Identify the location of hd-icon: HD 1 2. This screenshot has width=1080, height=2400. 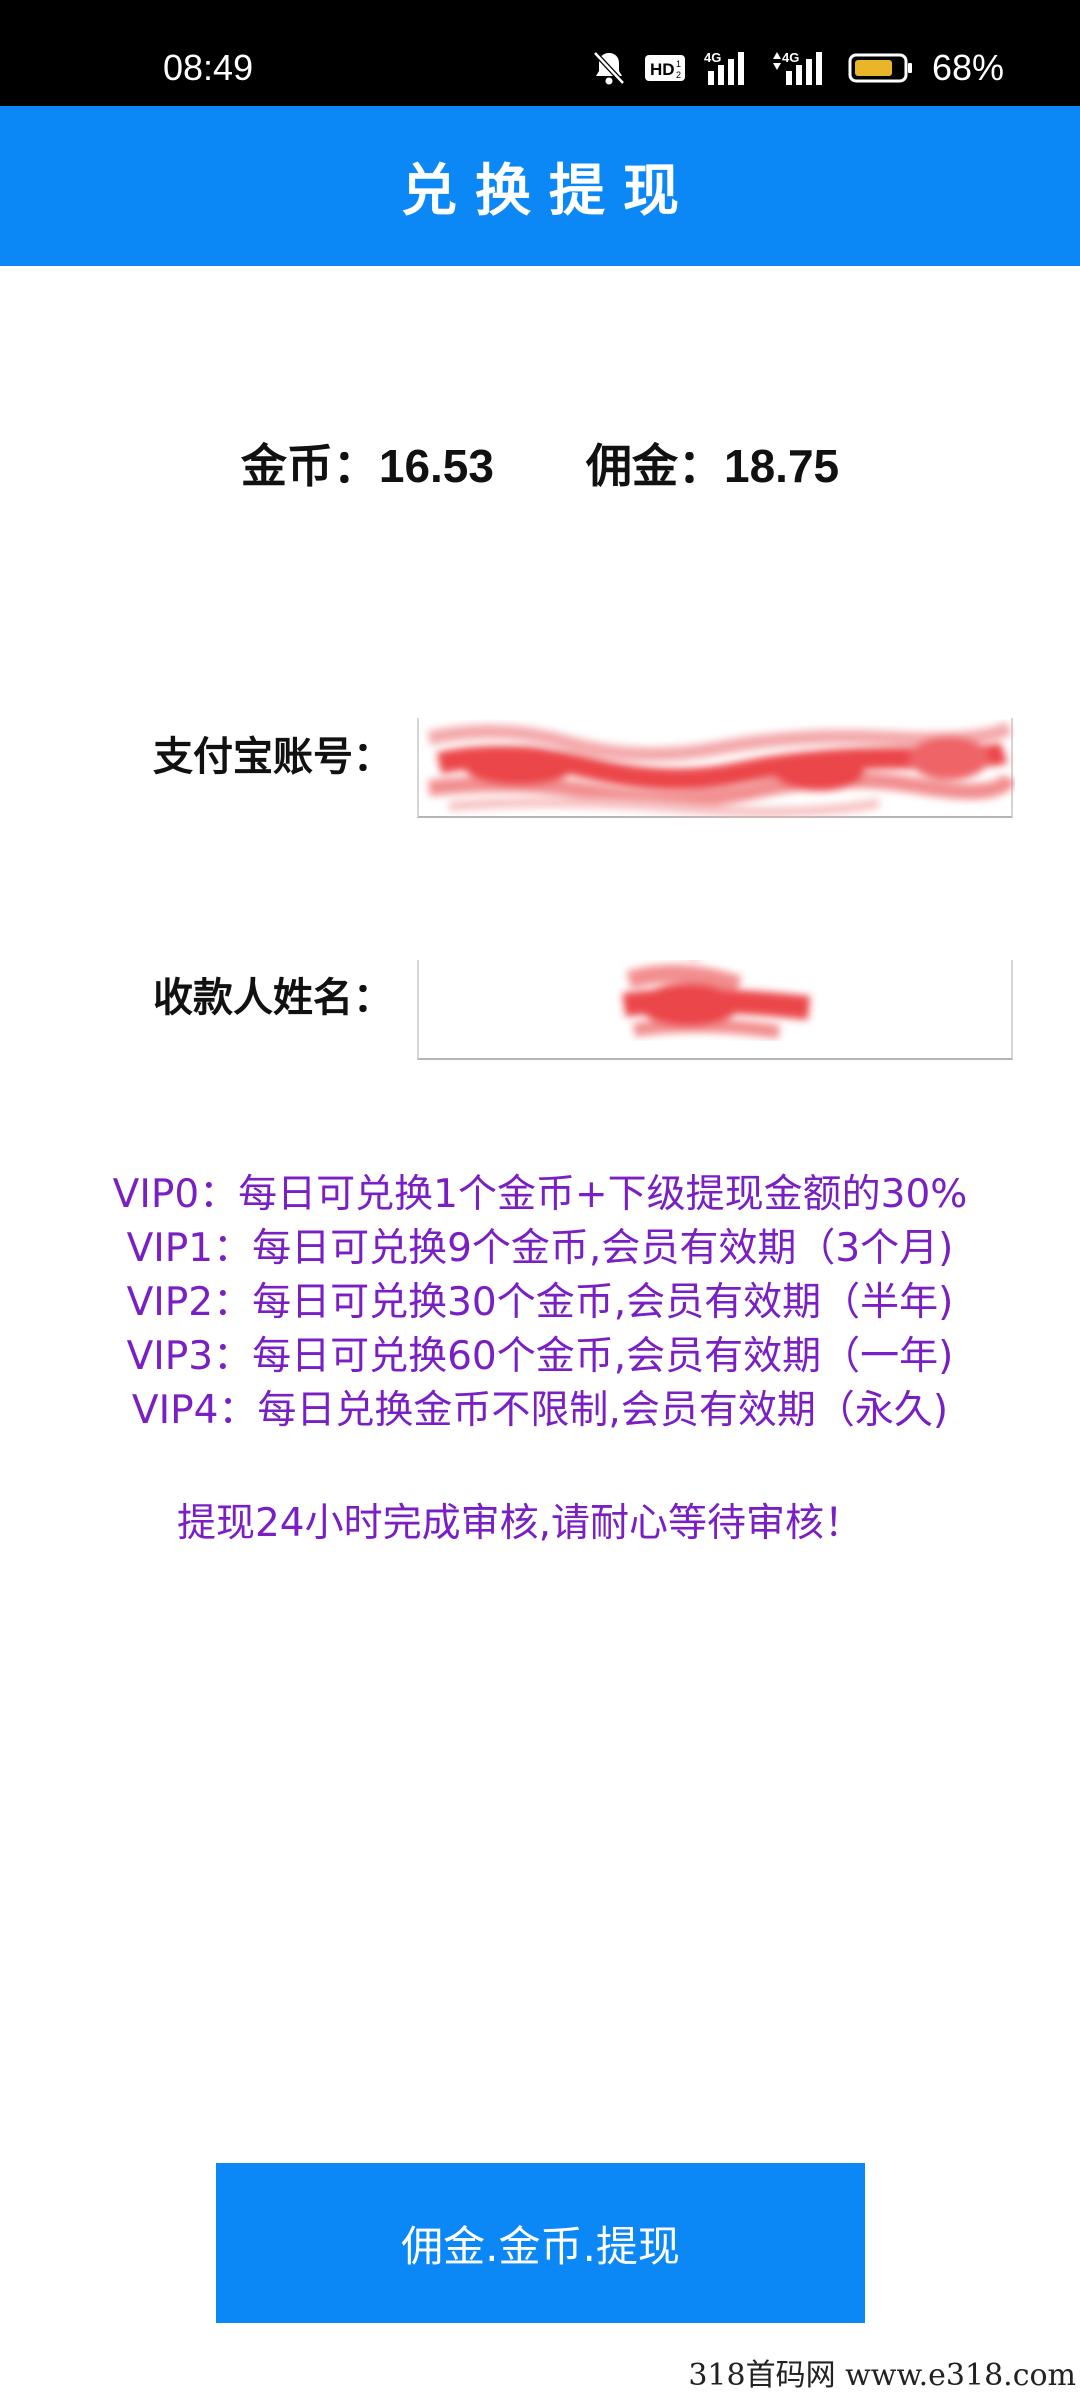
(665, 68).